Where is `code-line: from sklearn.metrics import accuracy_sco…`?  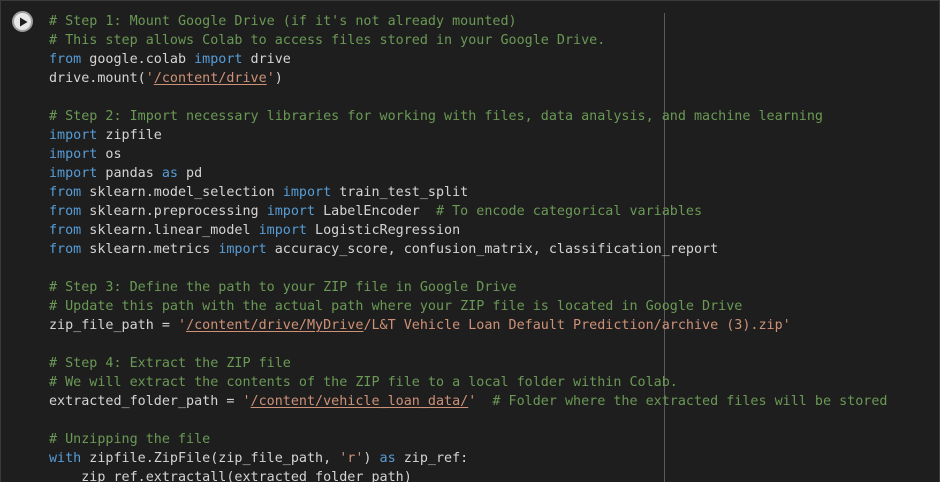 code-line: from sklearn.metrics import accuracy_sco… is located at coordinates (468, 249).